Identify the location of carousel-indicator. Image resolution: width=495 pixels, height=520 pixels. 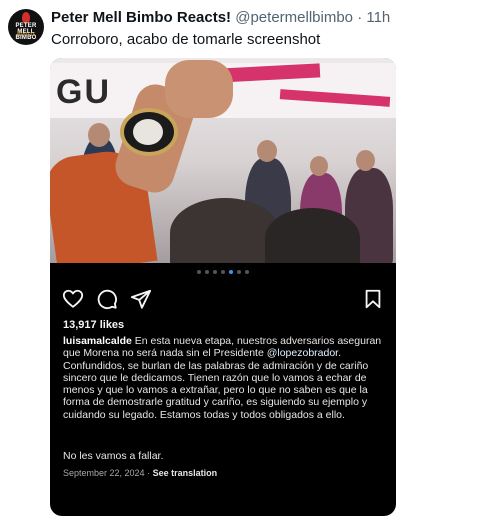
(223, 272).